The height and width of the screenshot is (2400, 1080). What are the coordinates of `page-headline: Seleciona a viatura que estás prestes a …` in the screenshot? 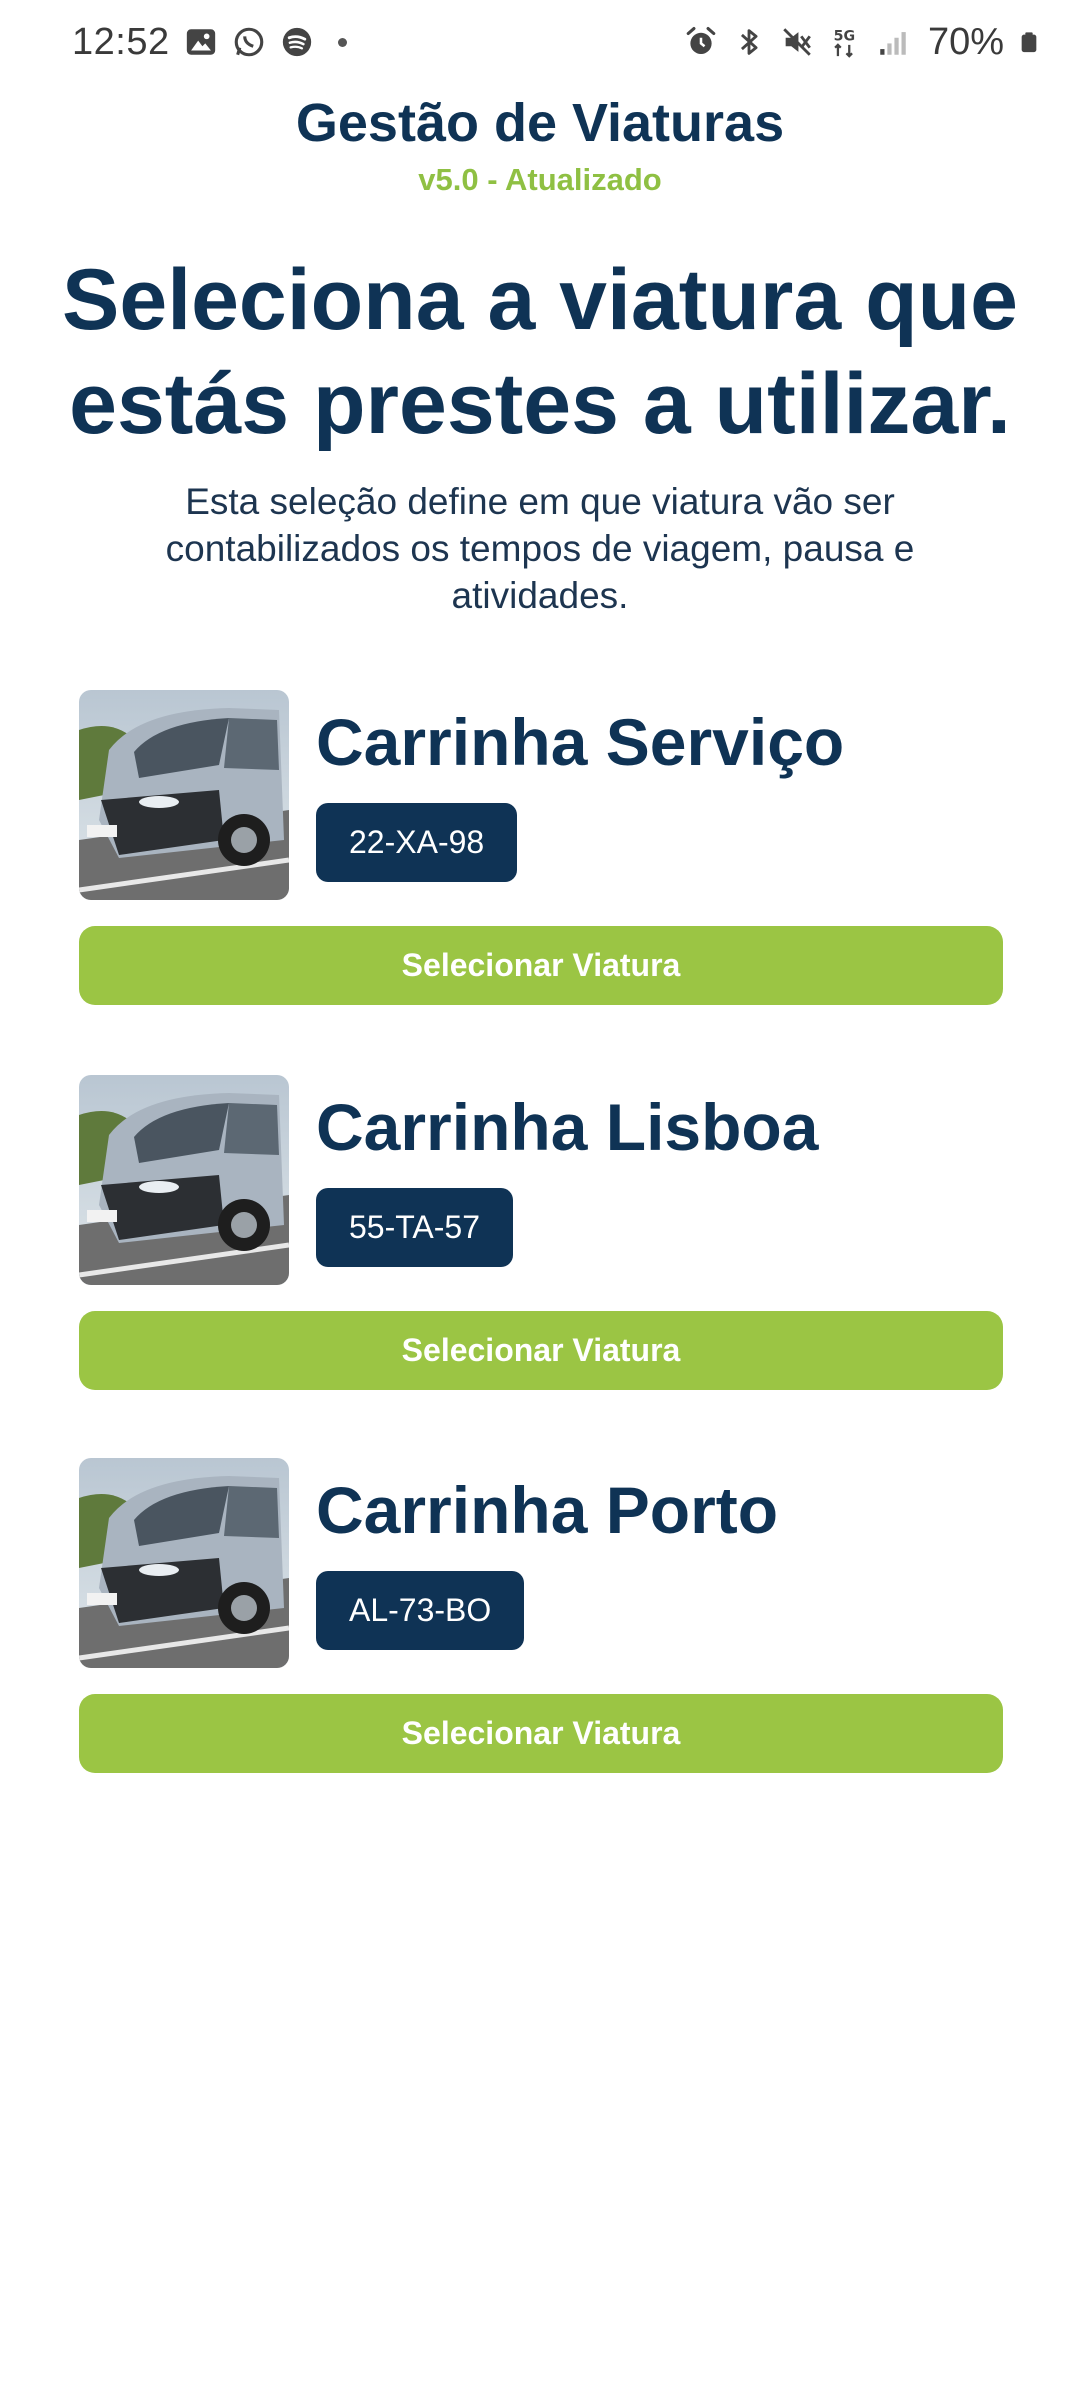 It's located at (540, 352).